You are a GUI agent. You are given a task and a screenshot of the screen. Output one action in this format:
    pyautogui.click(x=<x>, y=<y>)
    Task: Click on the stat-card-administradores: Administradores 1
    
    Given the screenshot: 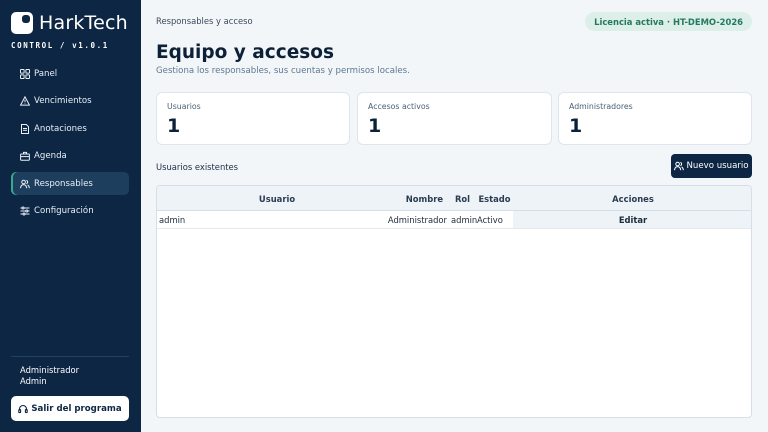 What is the action you would take?
    pyautogui.click(x=655, y=118)
    